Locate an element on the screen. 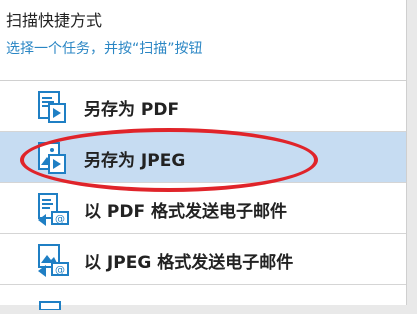  email-jpeg-icon: @ is located at coordinates (53, 260).